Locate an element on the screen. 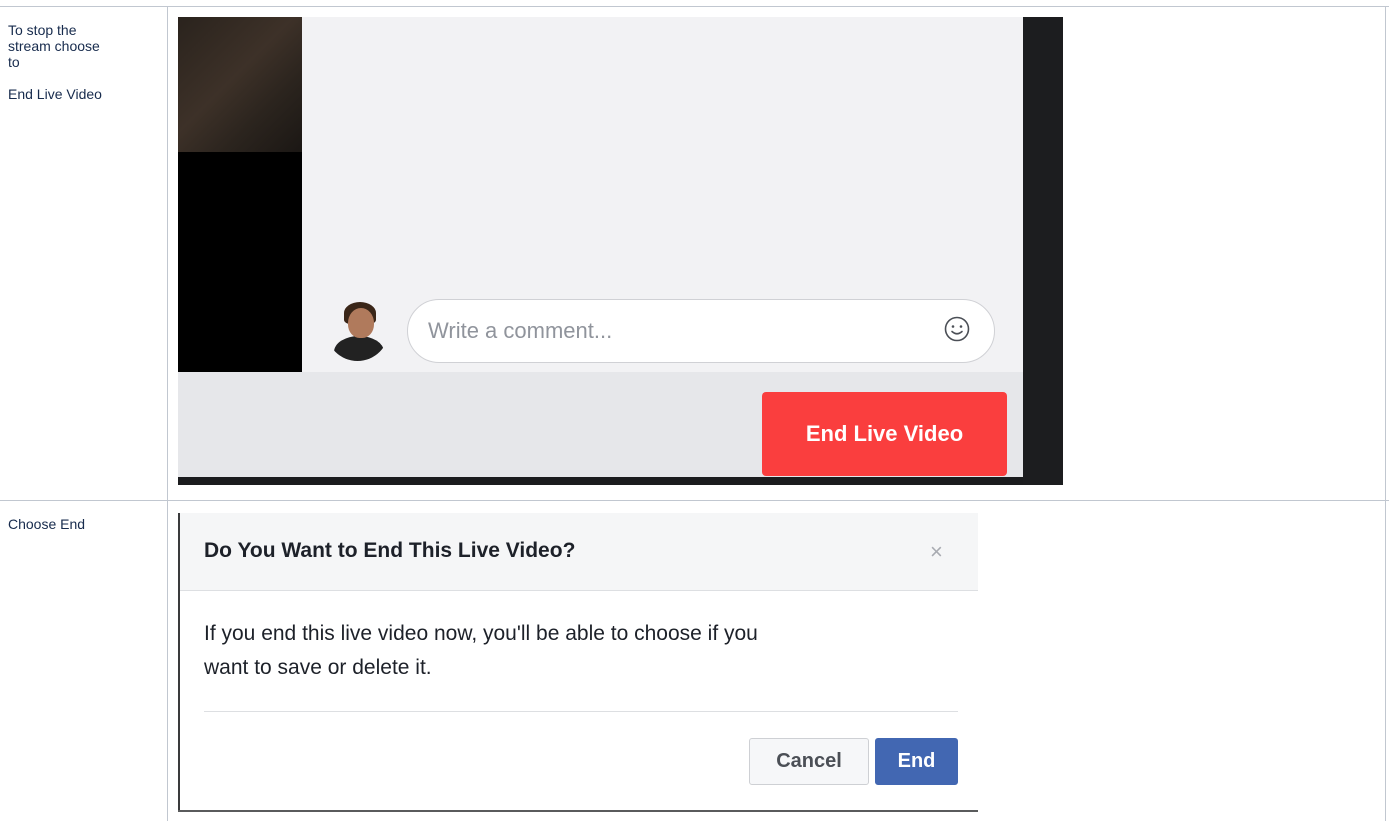 The height and width of the screenshot is (821, 1389). row1-label-line: To stop the is located at coordinates (42, 30).